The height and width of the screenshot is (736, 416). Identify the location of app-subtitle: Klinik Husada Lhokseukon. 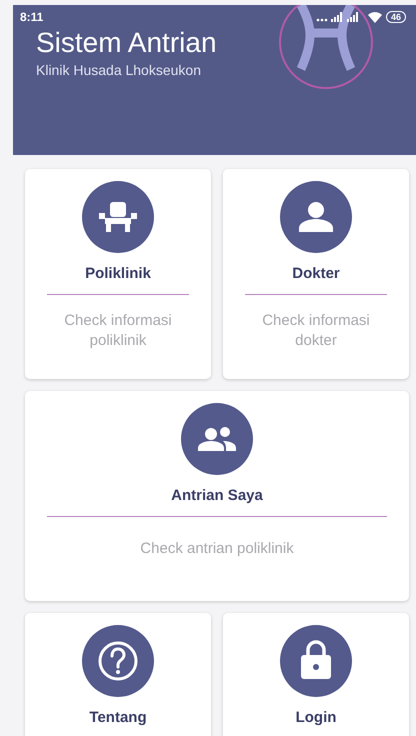
(118, 70).